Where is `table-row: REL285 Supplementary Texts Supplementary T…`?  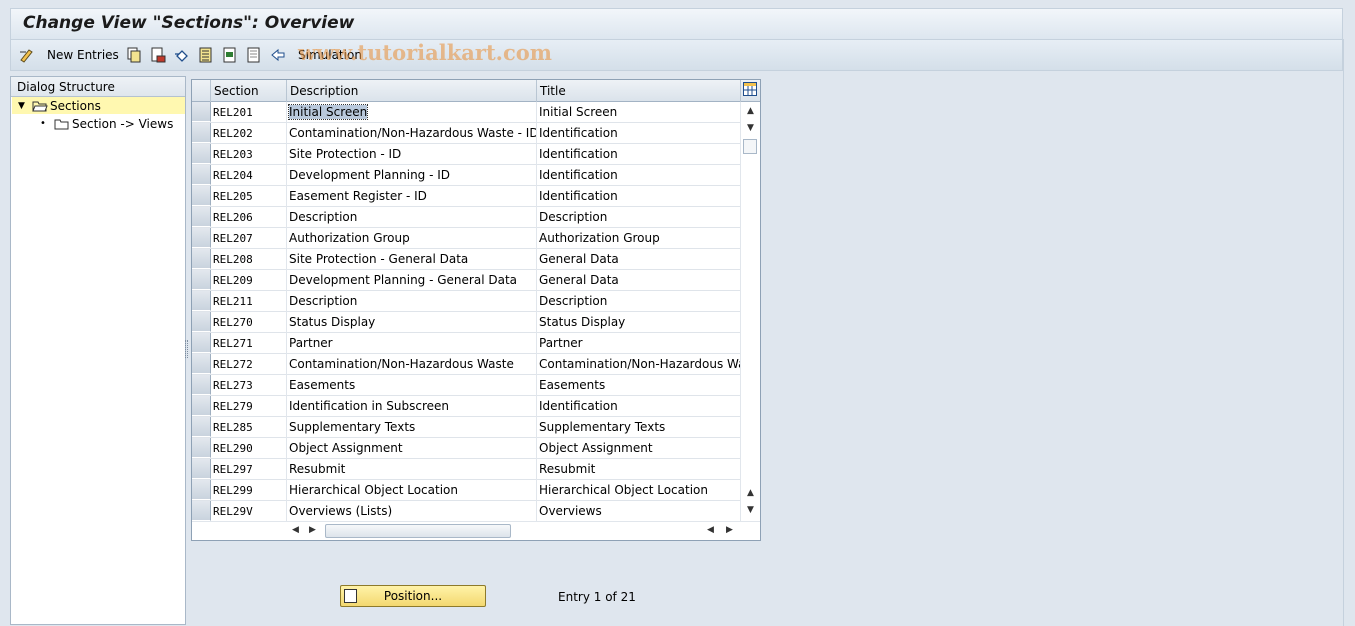 table-row: REL285 Supplementary Texts Supplementary T… is located at coordinates (466, 427).